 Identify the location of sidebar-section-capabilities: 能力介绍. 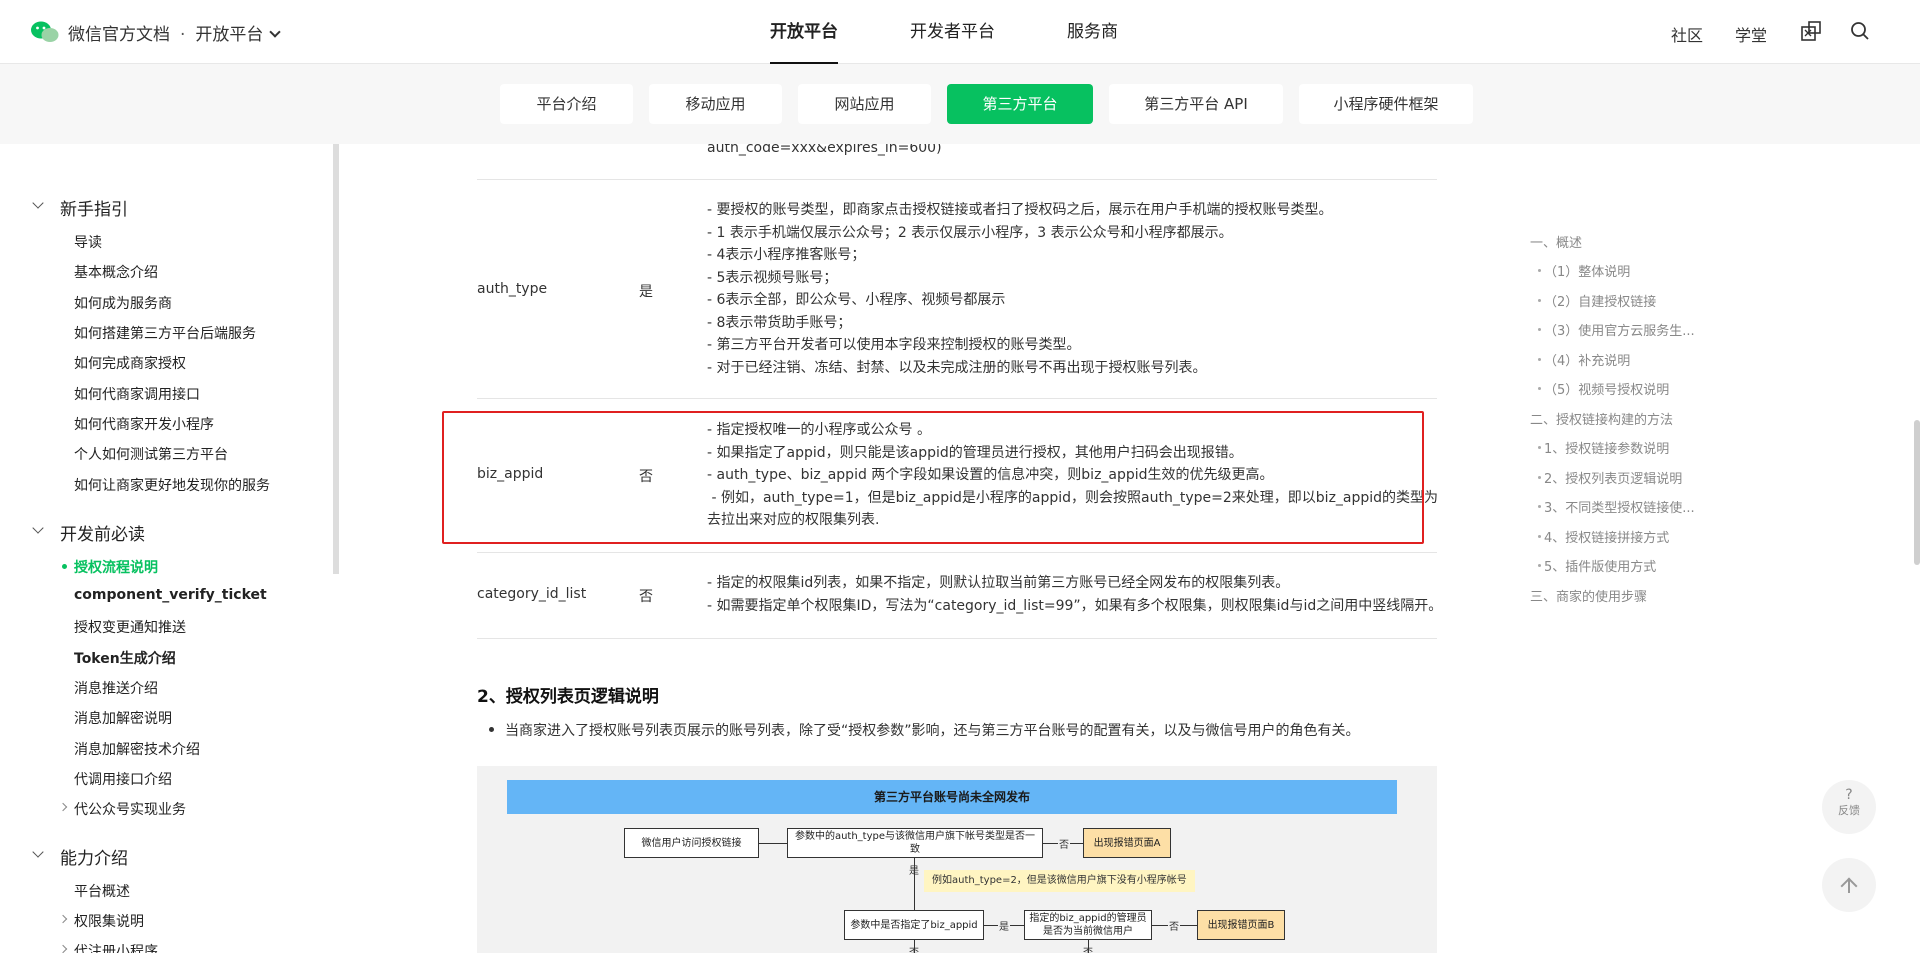
(80, 856).